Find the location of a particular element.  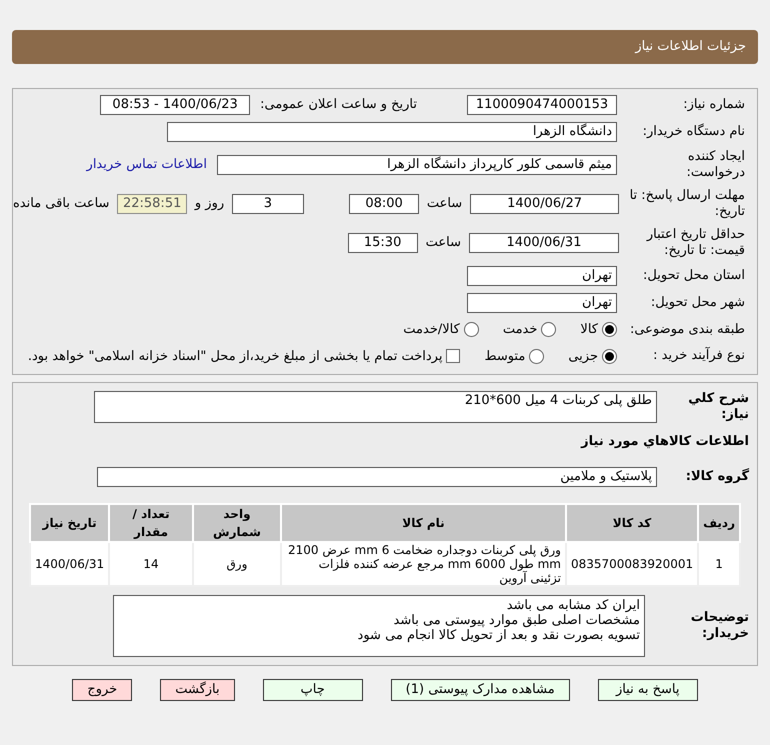

field-label: شرح کلي نياز: is located at coordinates (718, 407).